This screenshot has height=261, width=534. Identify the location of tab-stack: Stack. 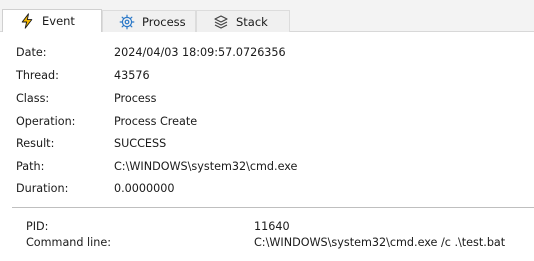
(243, 21).